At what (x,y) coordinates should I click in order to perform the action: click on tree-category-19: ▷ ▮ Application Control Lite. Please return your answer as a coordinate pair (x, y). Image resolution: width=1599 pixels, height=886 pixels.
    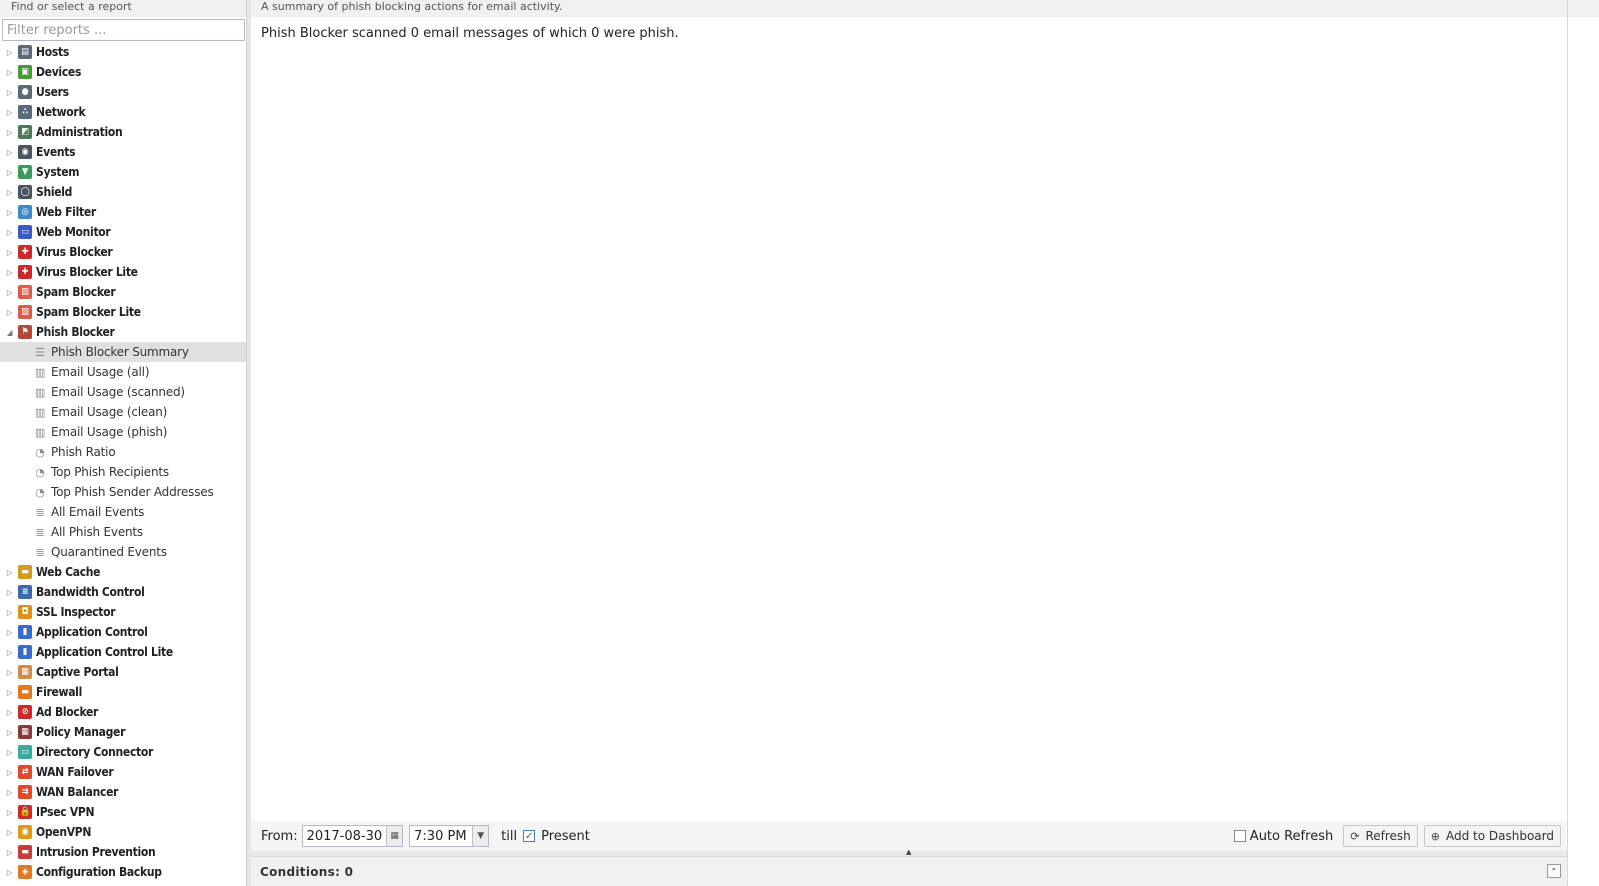
    Looking at the image, I should click on (123, 652).